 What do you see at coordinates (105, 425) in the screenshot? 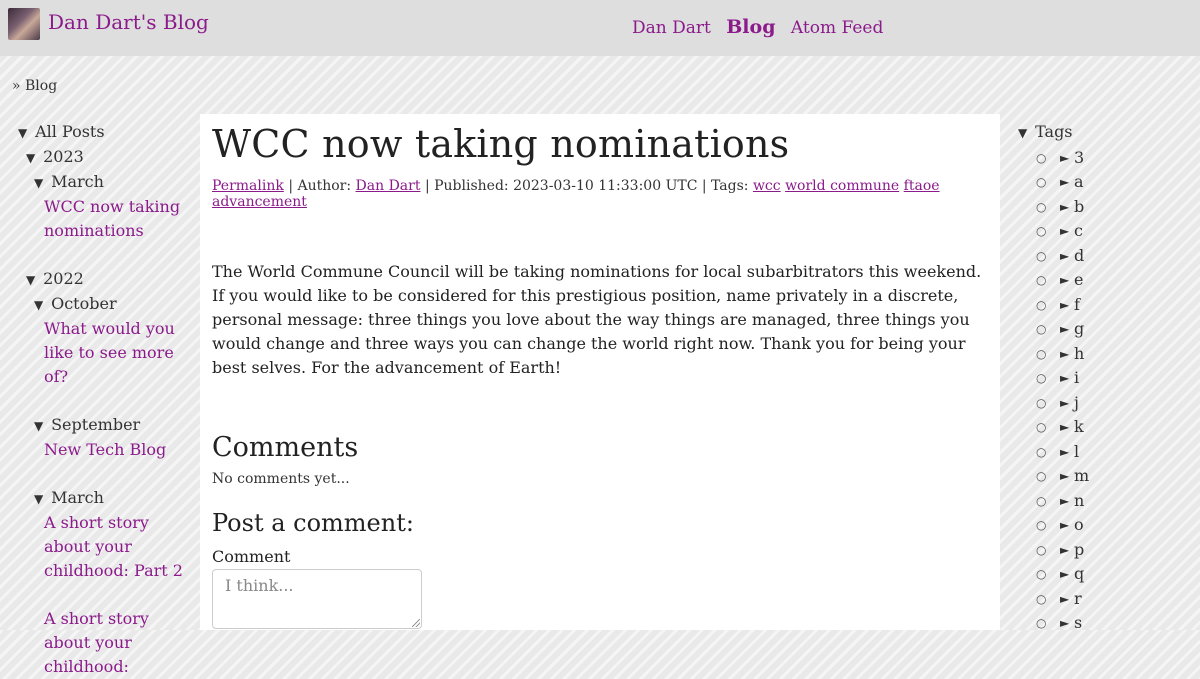
I see `archive-month-2022-september: ▼ September` at bounding box center [105, 425].